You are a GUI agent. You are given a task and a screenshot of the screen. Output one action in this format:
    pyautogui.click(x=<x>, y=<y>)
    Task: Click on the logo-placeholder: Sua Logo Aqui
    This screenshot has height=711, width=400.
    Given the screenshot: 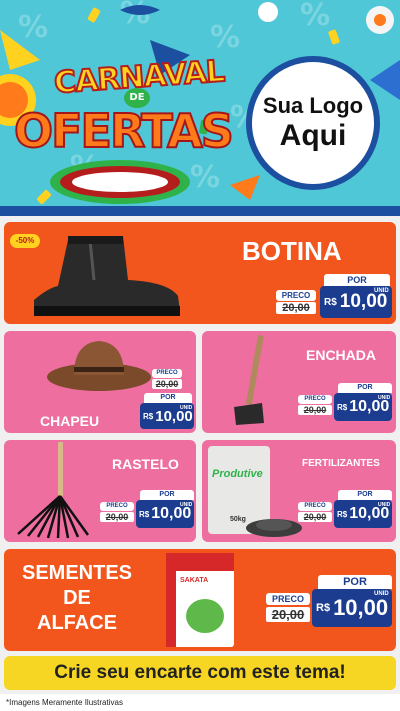 What is the action you would take?
    pyautogui.click(x=313, y=123)
    